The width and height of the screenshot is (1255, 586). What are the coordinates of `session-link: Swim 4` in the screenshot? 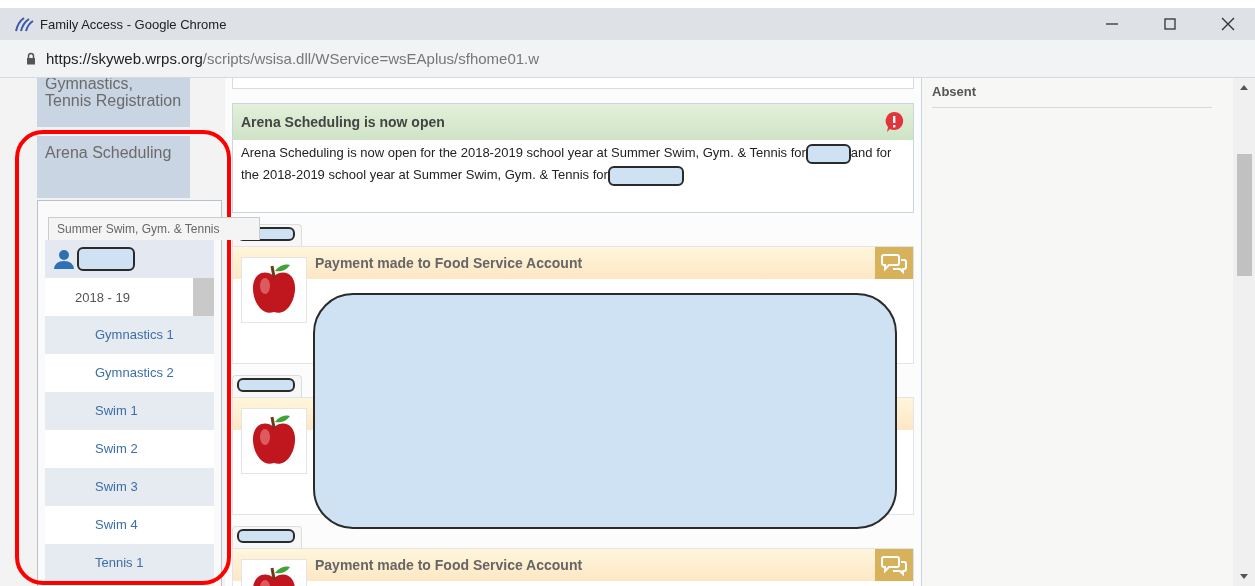 It's located at (129, 525).